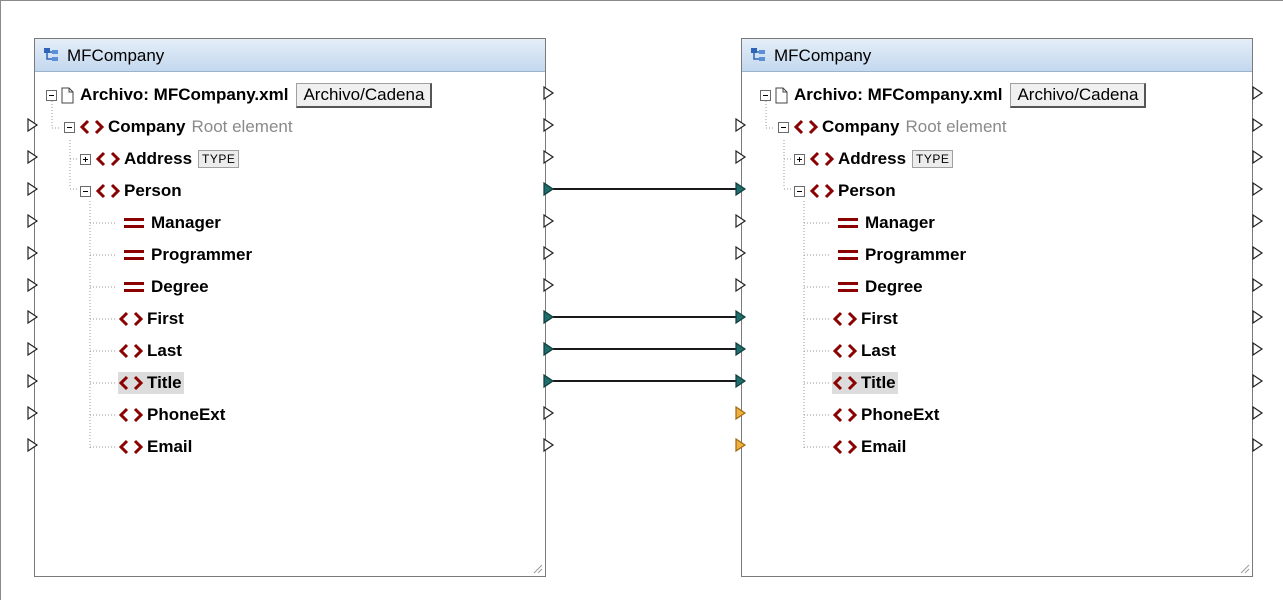  What do you see at coordinates (865, 383) in the screenshot?
I see `target-element-row: Title` at bounding box center [865, 383].